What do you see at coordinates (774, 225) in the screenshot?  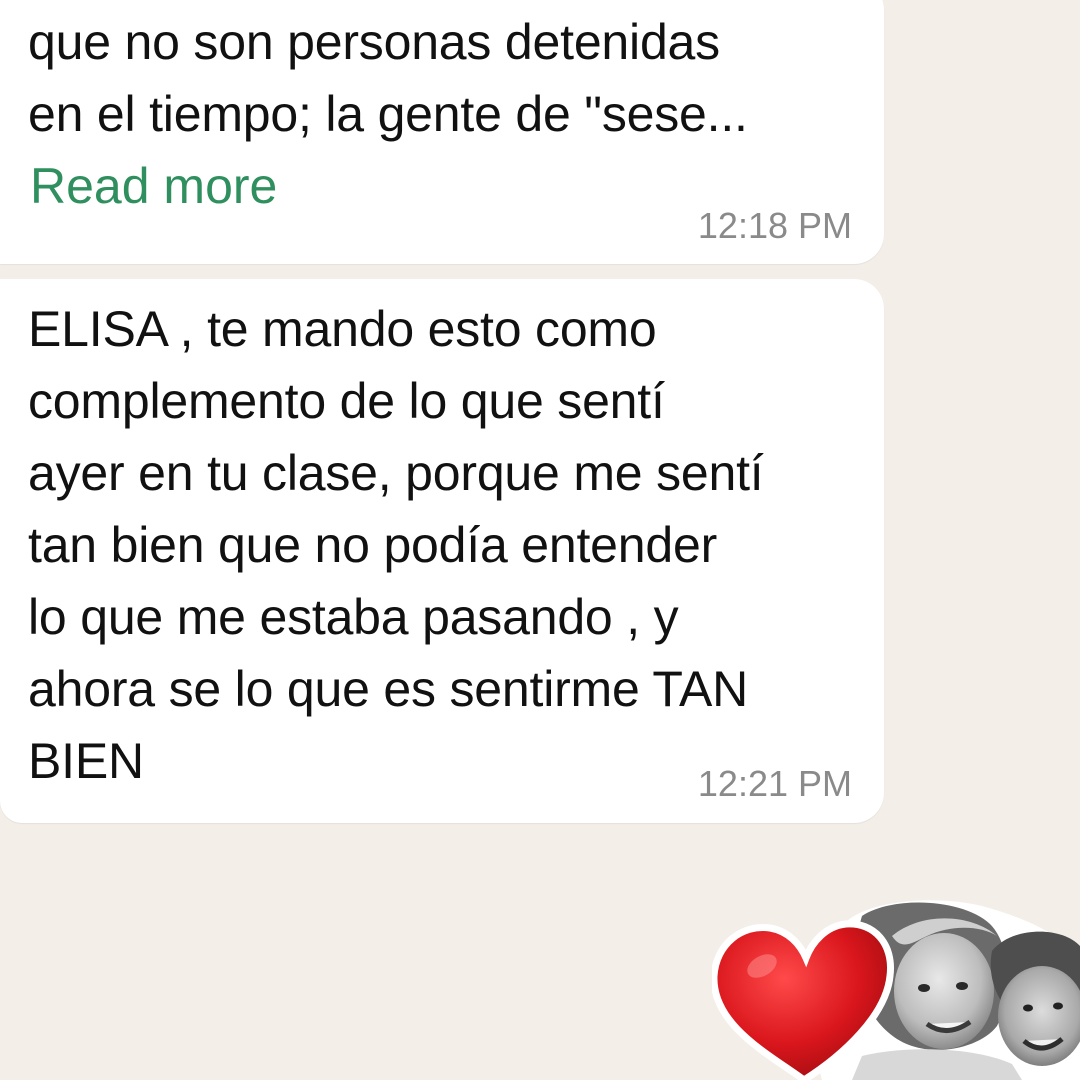 I see `message-timestamp: 12:18 PM` at bounding box center [774, 225].